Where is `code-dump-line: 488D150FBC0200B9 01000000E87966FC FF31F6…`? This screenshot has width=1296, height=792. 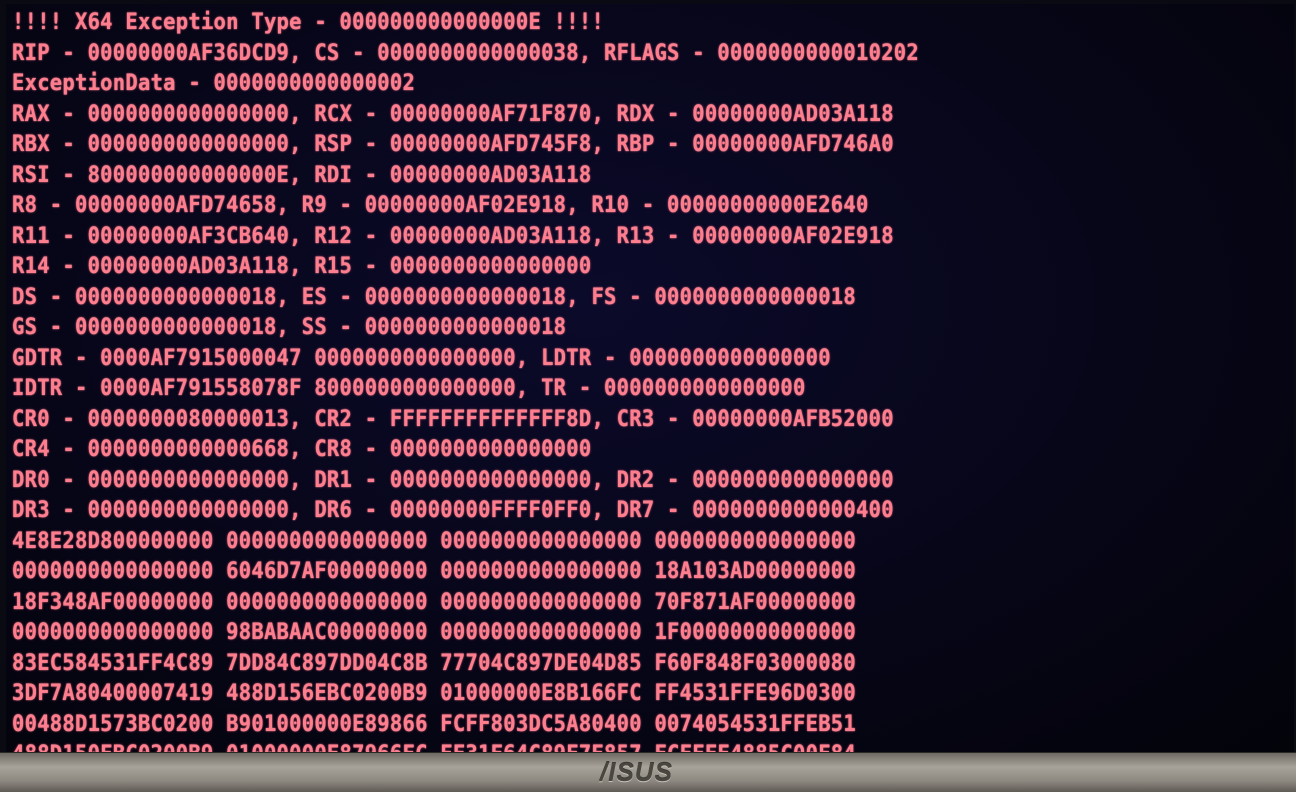
code-dump-line: 488D150FBC0200B9 01000000E87966FC FF31F6… is located at coordinates (465, 746).